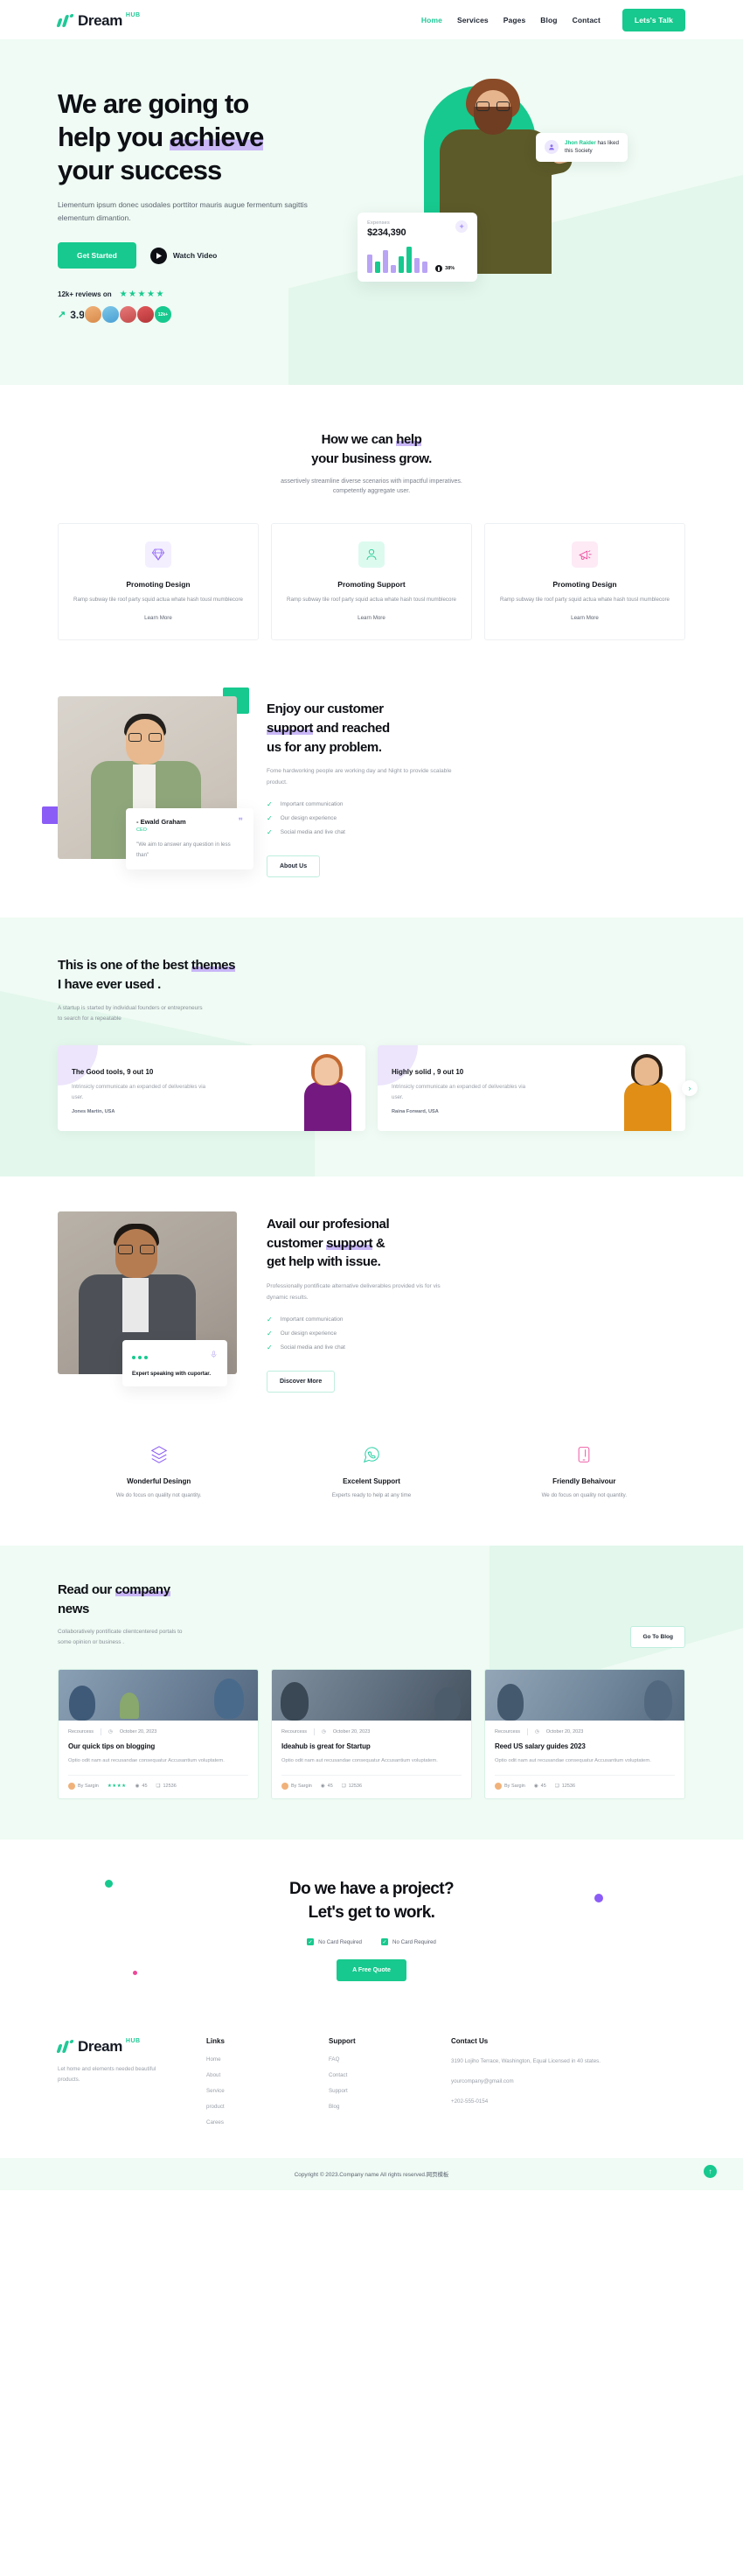  I want to click on comment-icon: ❑, so click(344, 1787).